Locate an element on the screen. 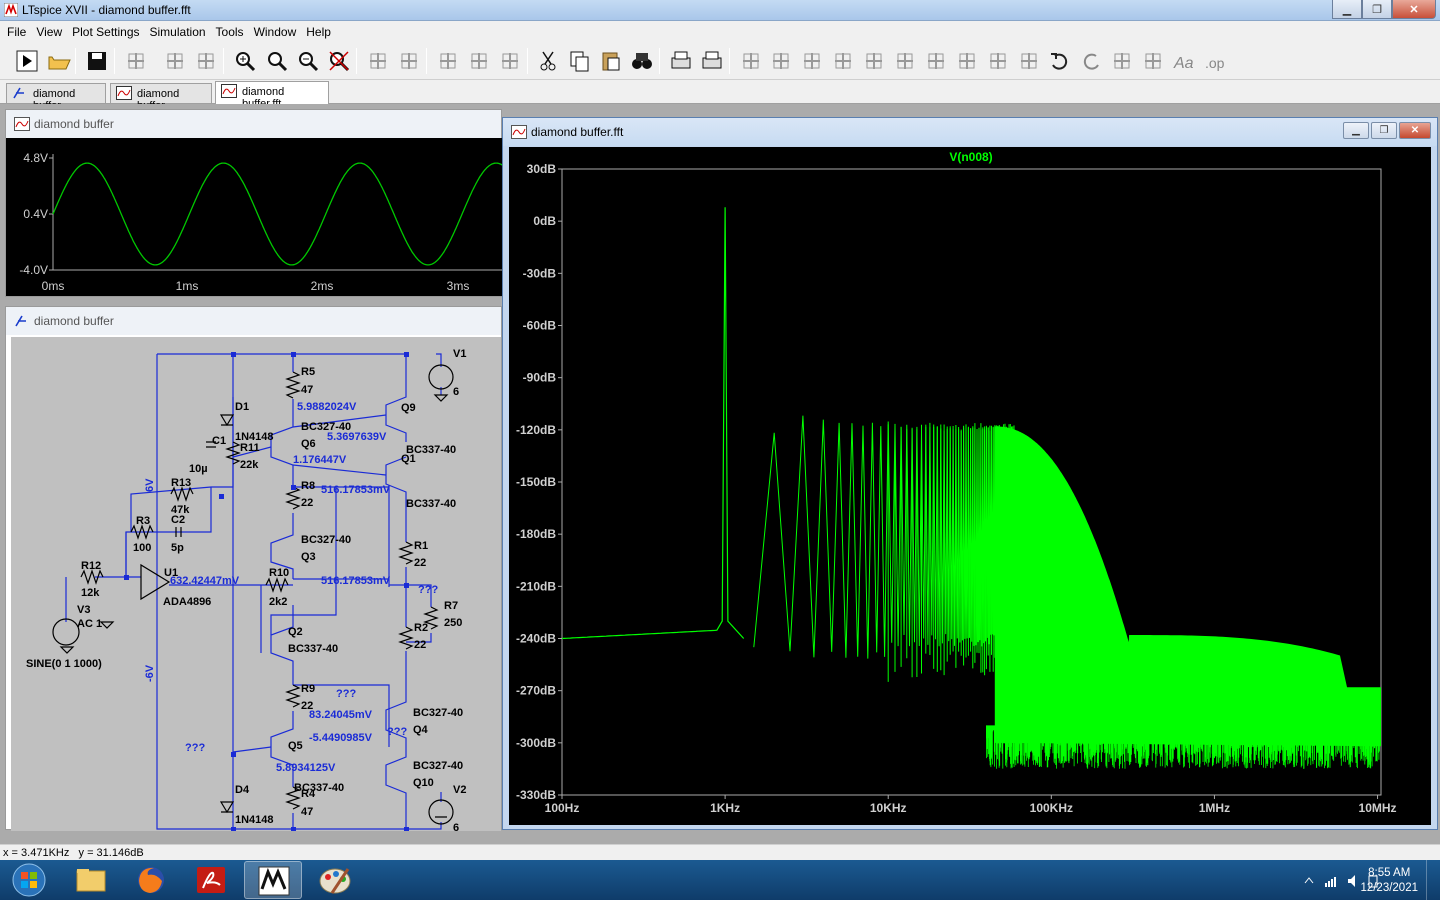 The image size is (1440, 900). fft-maximize-button: ❐ is located at coordinates (1384, 130).